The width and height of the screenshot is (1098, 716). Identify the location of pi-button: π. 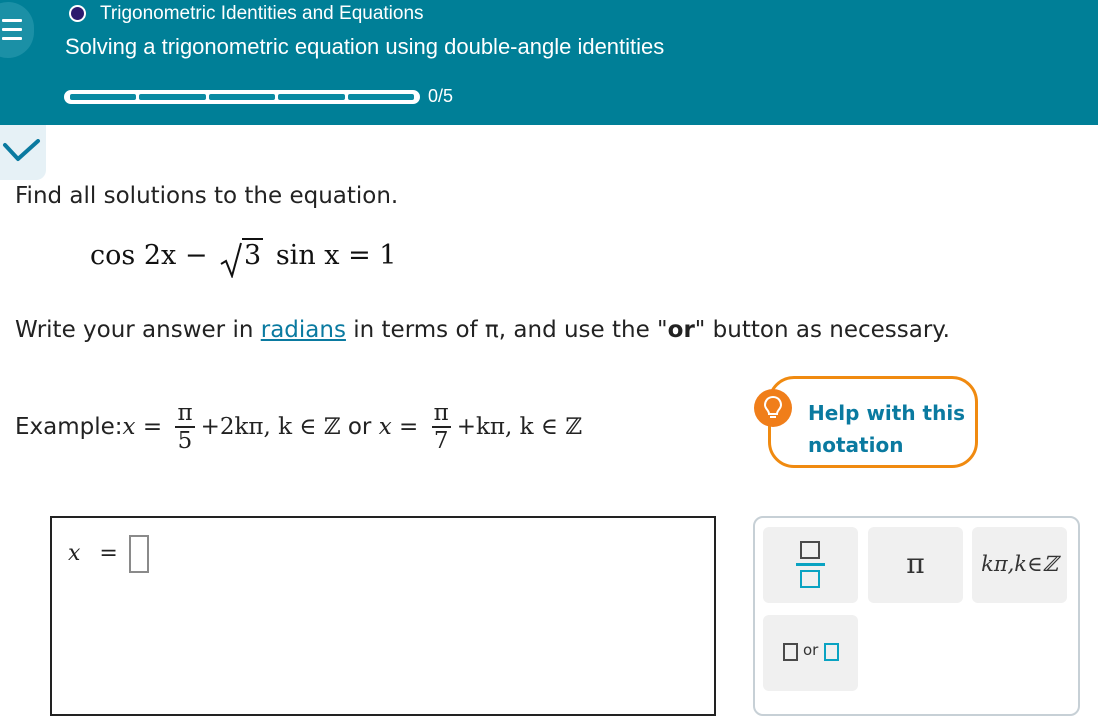
(915, 565).